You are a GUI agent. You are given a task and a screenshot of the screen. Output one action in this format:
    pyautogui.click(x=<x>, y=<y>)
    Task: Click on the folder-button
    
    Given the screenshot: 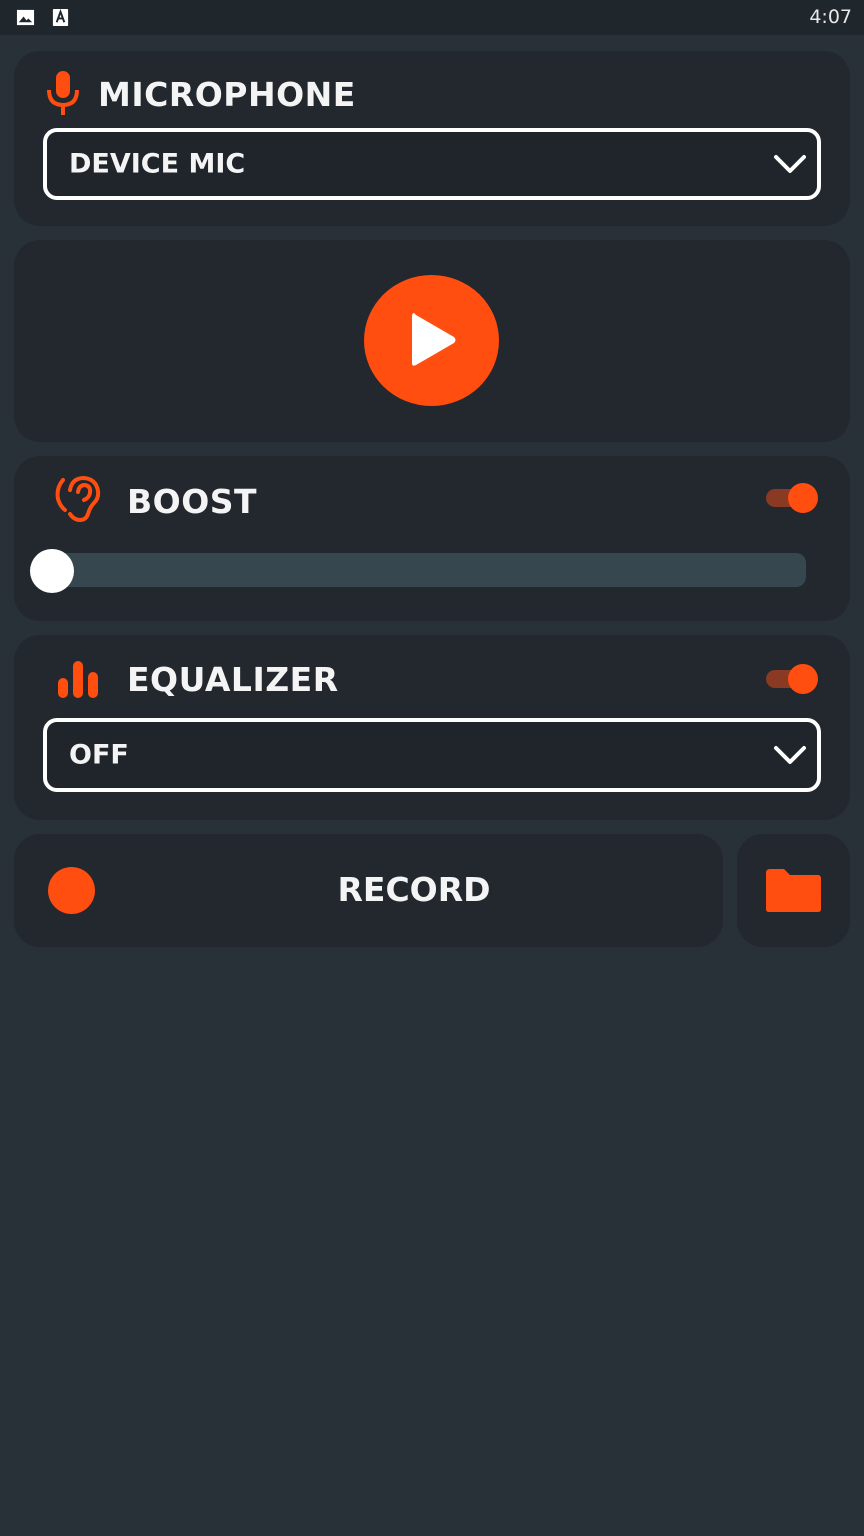 What is the action you would take?
    pyautogui.click(x=793, y=890)
    